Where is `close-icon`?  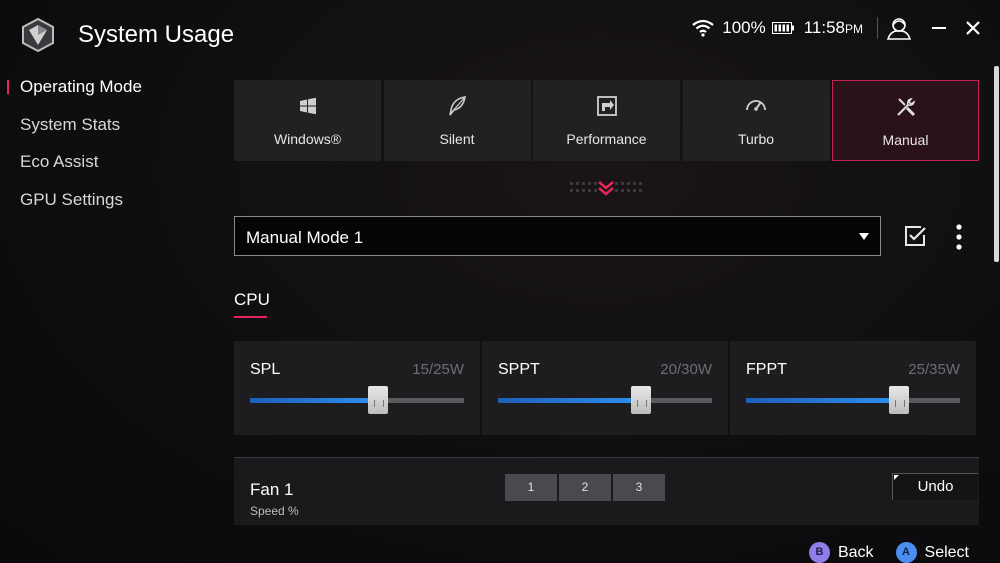 close-icon is located at coordinates (973, 28).